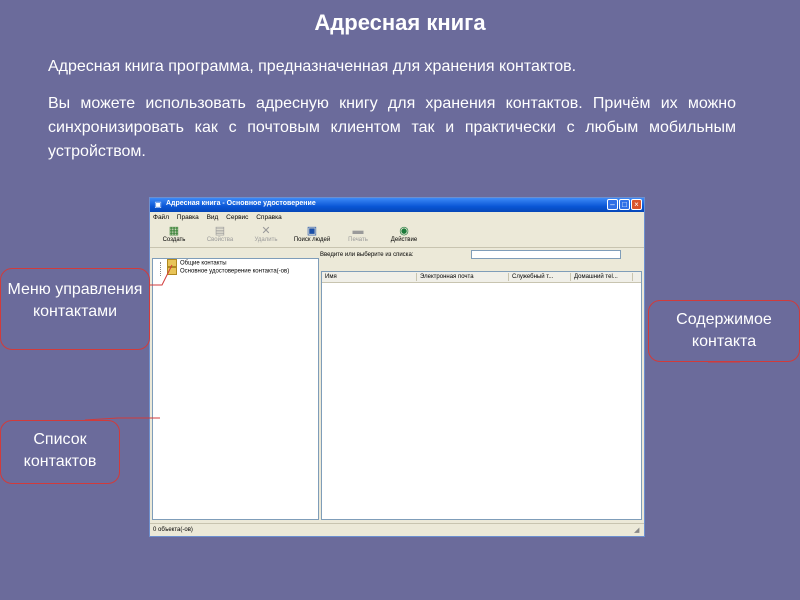  I want to click on delete-button: ✕ Удалить, so click(266, 234).